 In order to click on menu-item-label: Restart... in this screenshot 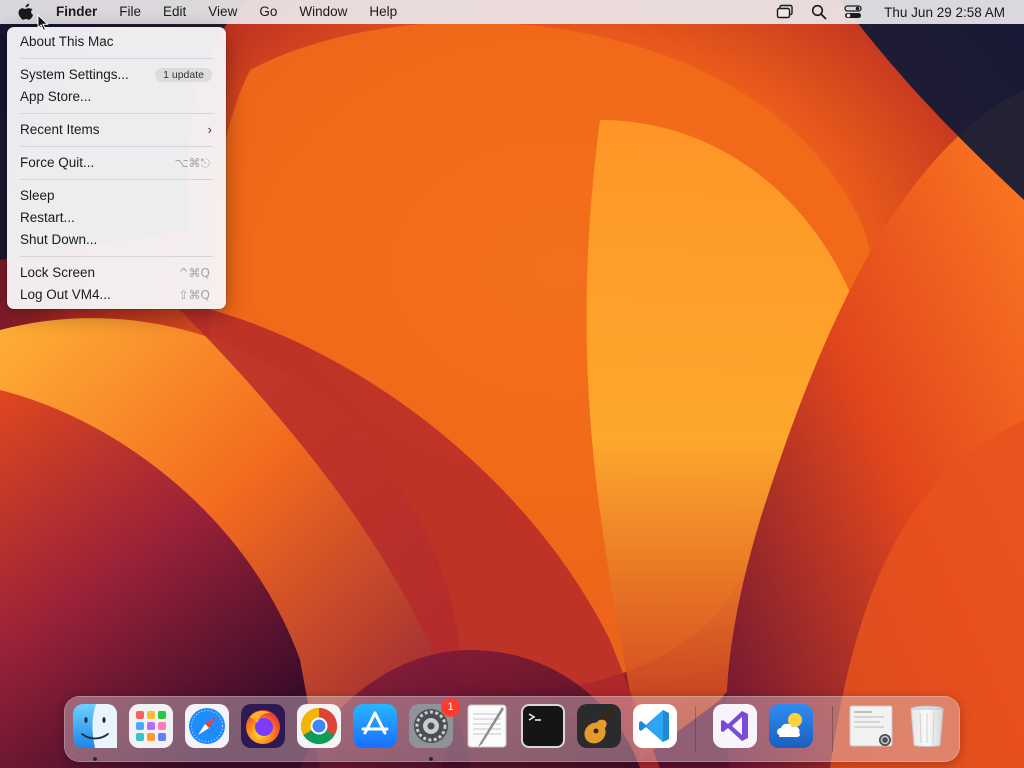, I will do `click(47, 217)`.